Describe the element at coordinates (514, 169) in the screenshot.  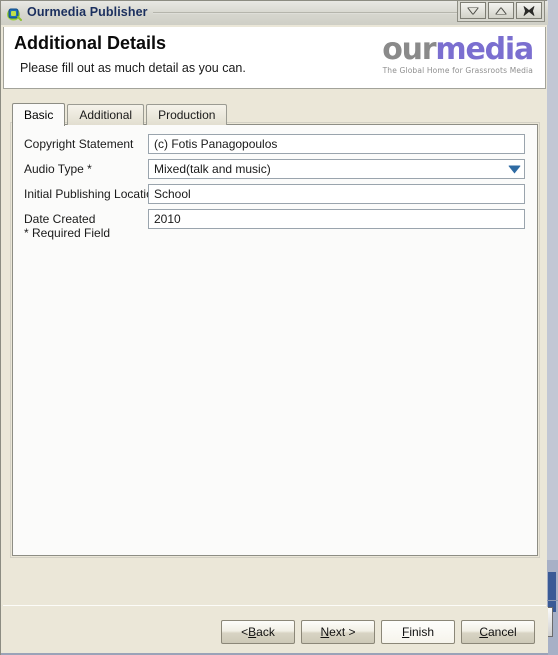
I see `chevron-down-icon` at that location.